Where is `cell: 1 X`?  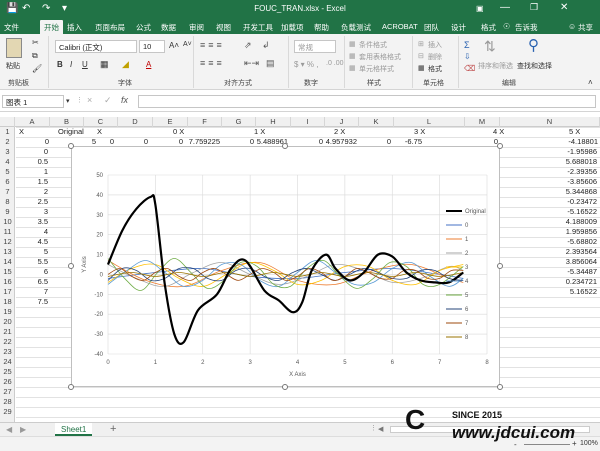 cell: 1 X is located at coordinates (274, 132).